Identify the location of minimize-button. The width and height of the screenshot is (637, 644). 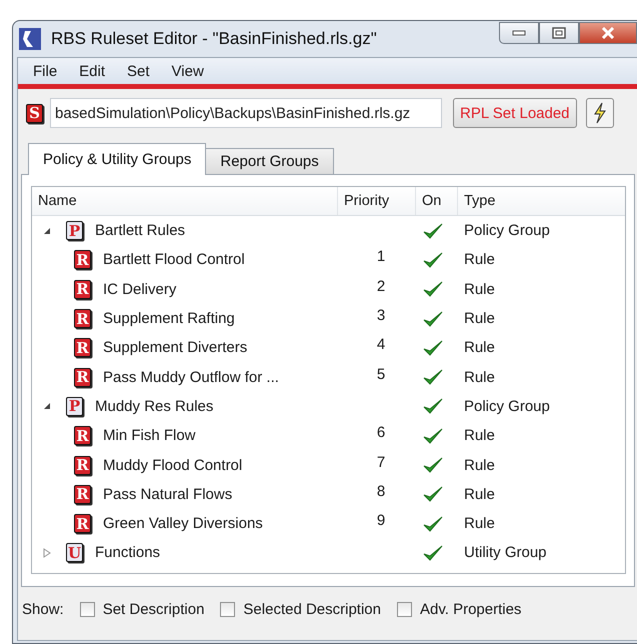
(519, 33).